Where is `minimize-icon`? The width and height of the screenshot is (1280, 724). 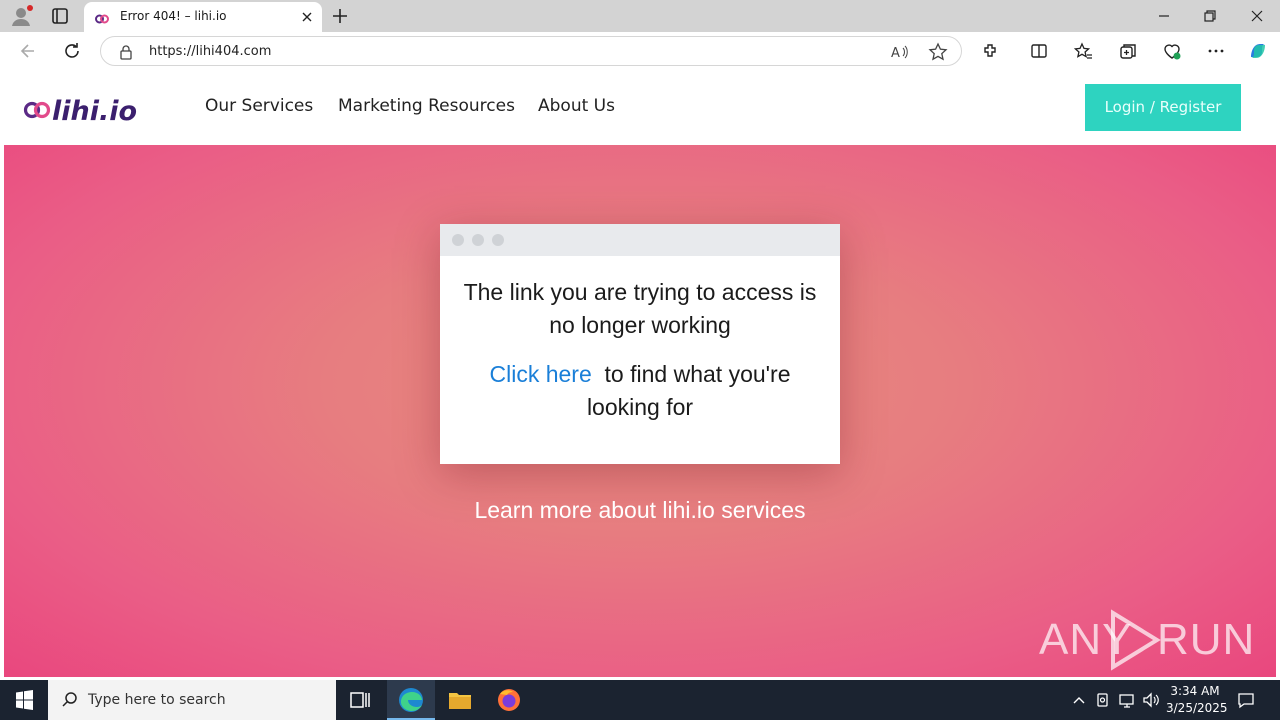 minimize-icon is located at coordinates (1164, 16).